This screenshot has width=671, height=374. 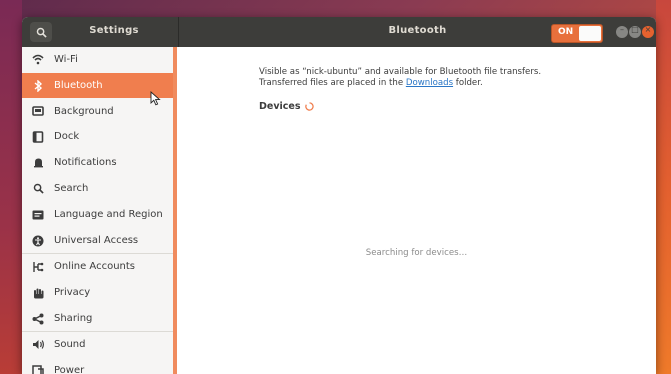 I want to click on sidebar-item-label: Sound, so click(x=70, y=344).